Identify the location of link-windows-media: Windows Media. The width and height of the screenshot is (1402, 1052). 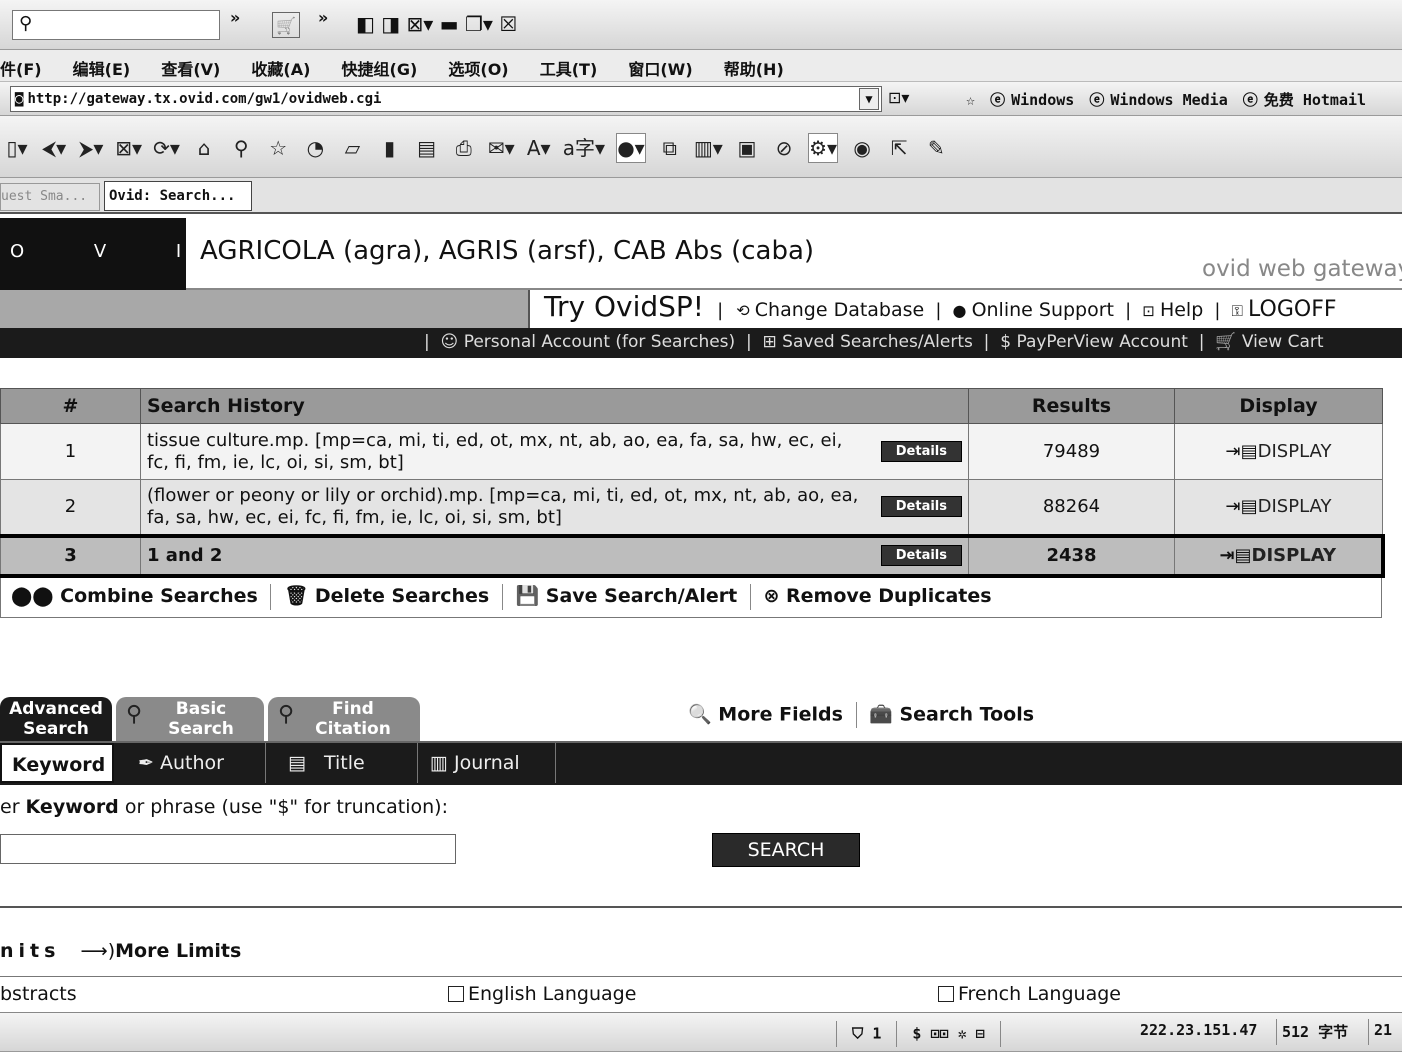
(1168, 100).